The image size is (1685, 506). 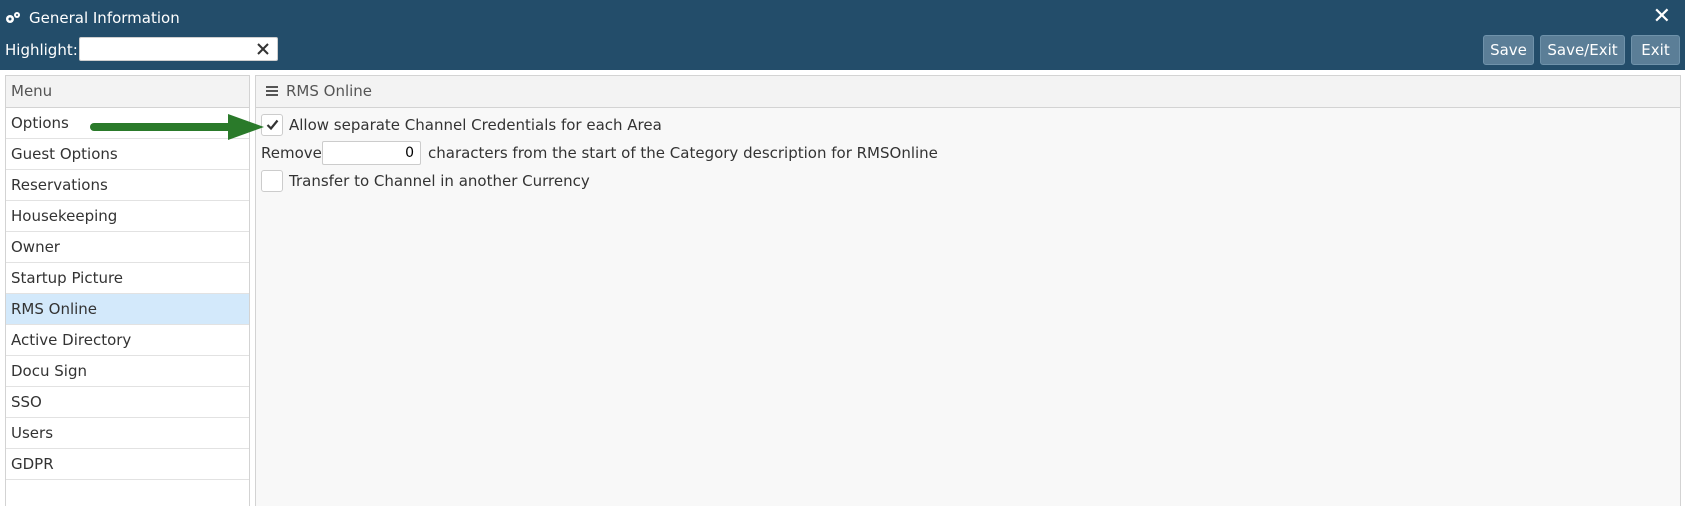 What do you see at coordinates (291, 153) in the screenshot?
I see `remove-label: Remove` at bounding box center [291, 153].